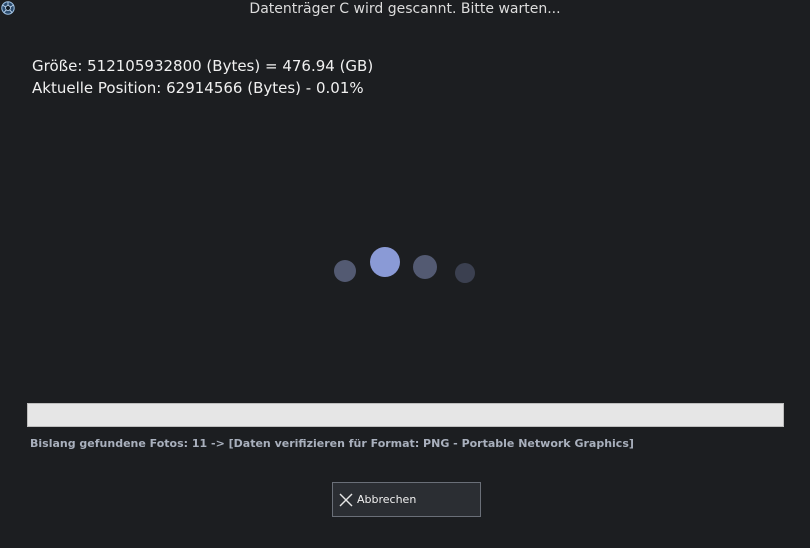  What do you see at coordinates (405, 265) in the screenshot?
I see `loading-spinner` at bounding box center [405, 265].